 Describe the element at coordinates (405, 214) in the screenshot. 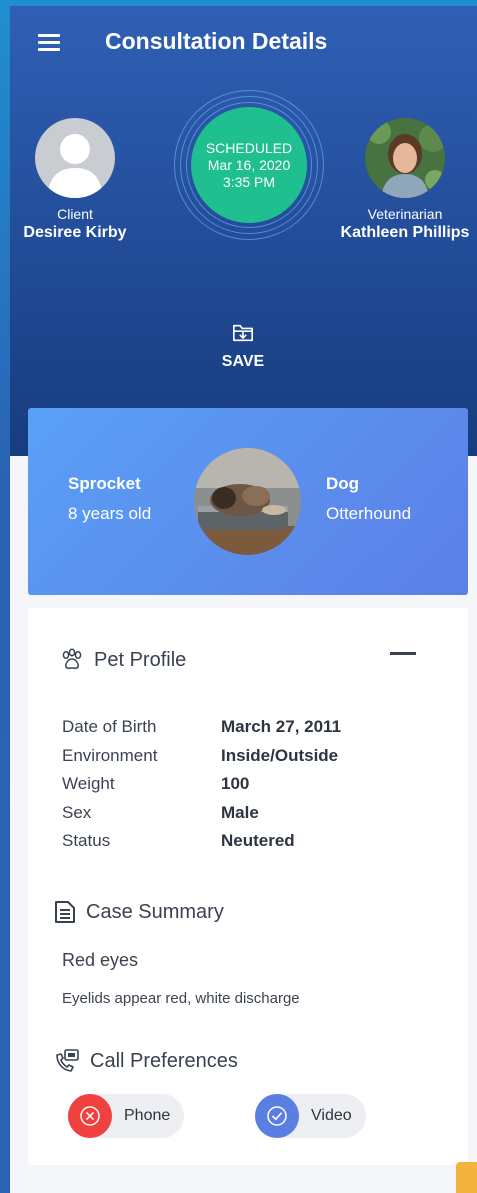

I see `veterinarian-role-label: Veterinarian` at that location.